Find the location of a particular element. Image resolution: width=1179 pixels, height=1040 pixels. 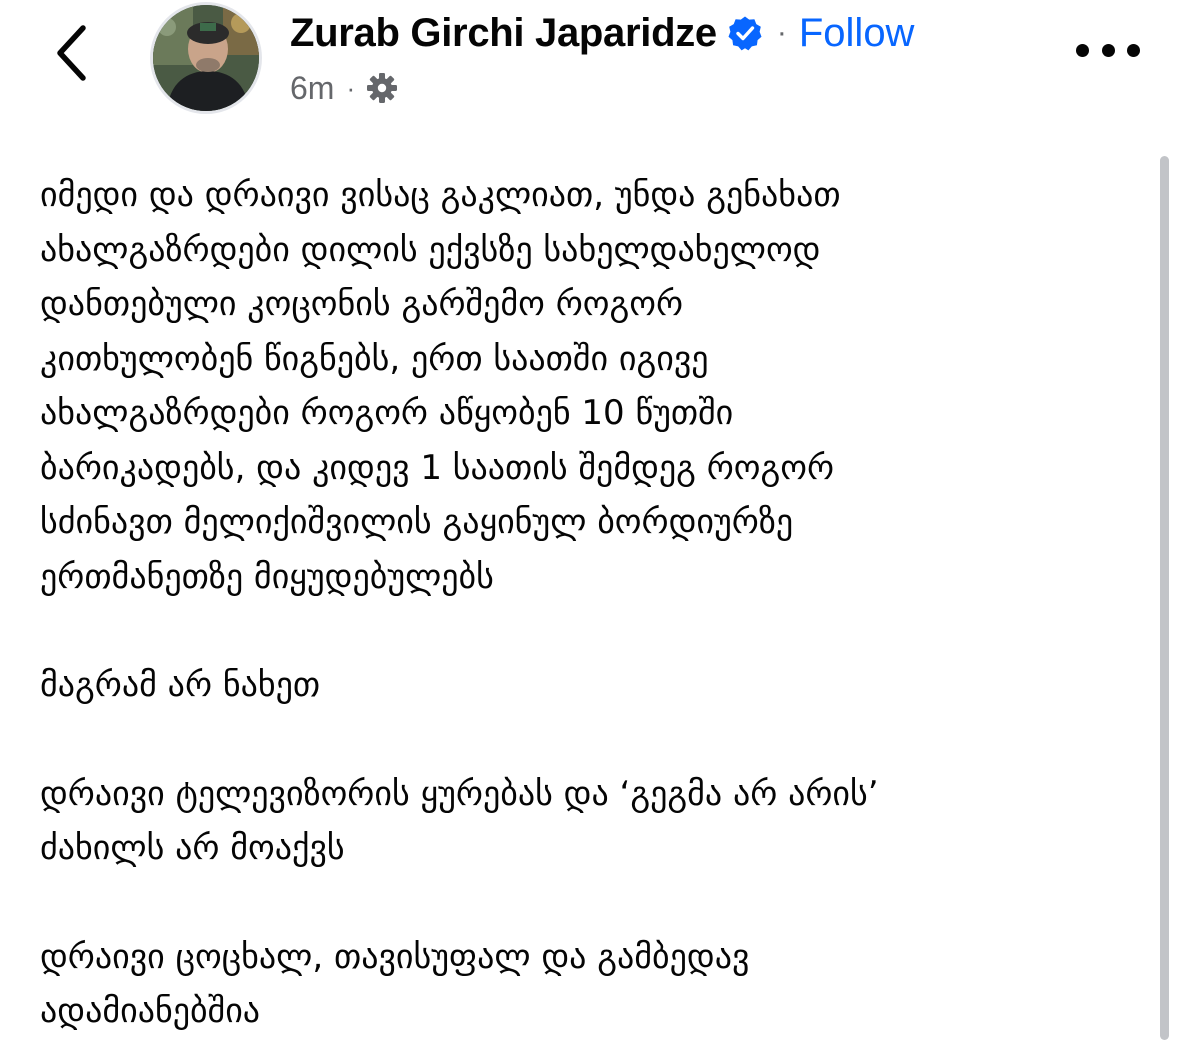

author-row: Zurab Girchi Japaridze · Follow is located at coordinates (602, 33).